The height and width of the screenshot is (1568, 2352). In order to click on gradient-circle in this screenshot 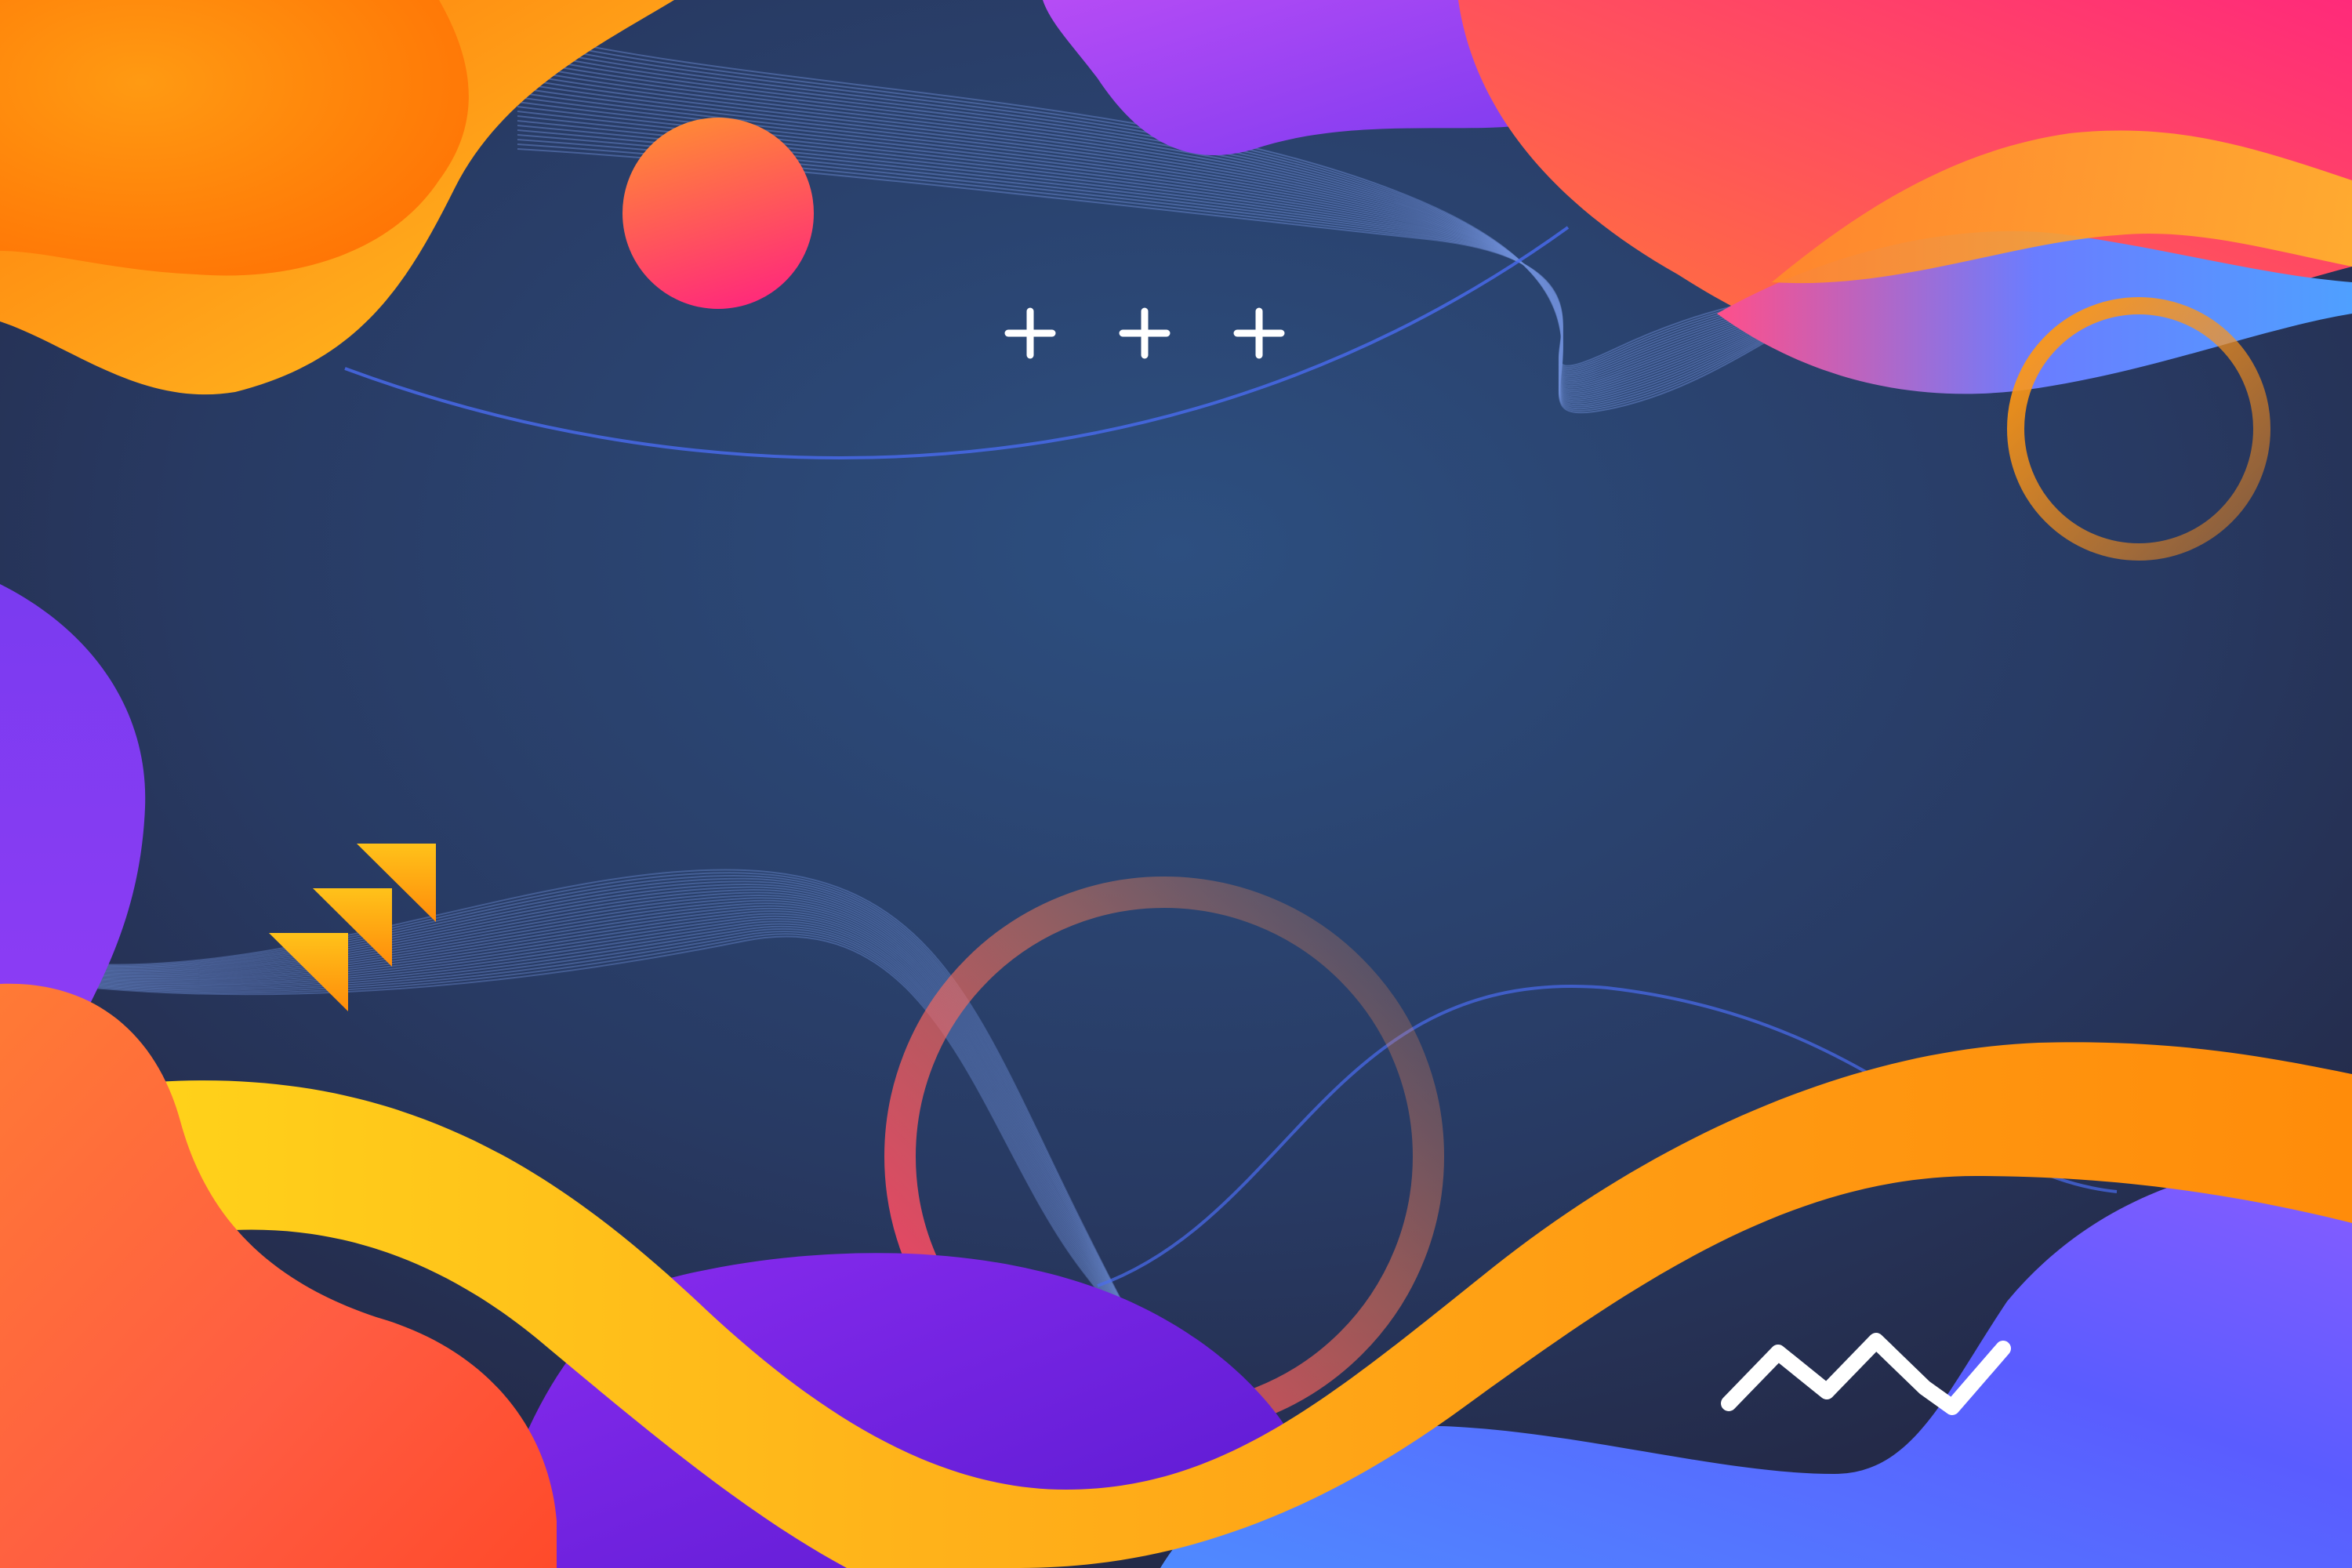, I will do `click(718, 213)`.